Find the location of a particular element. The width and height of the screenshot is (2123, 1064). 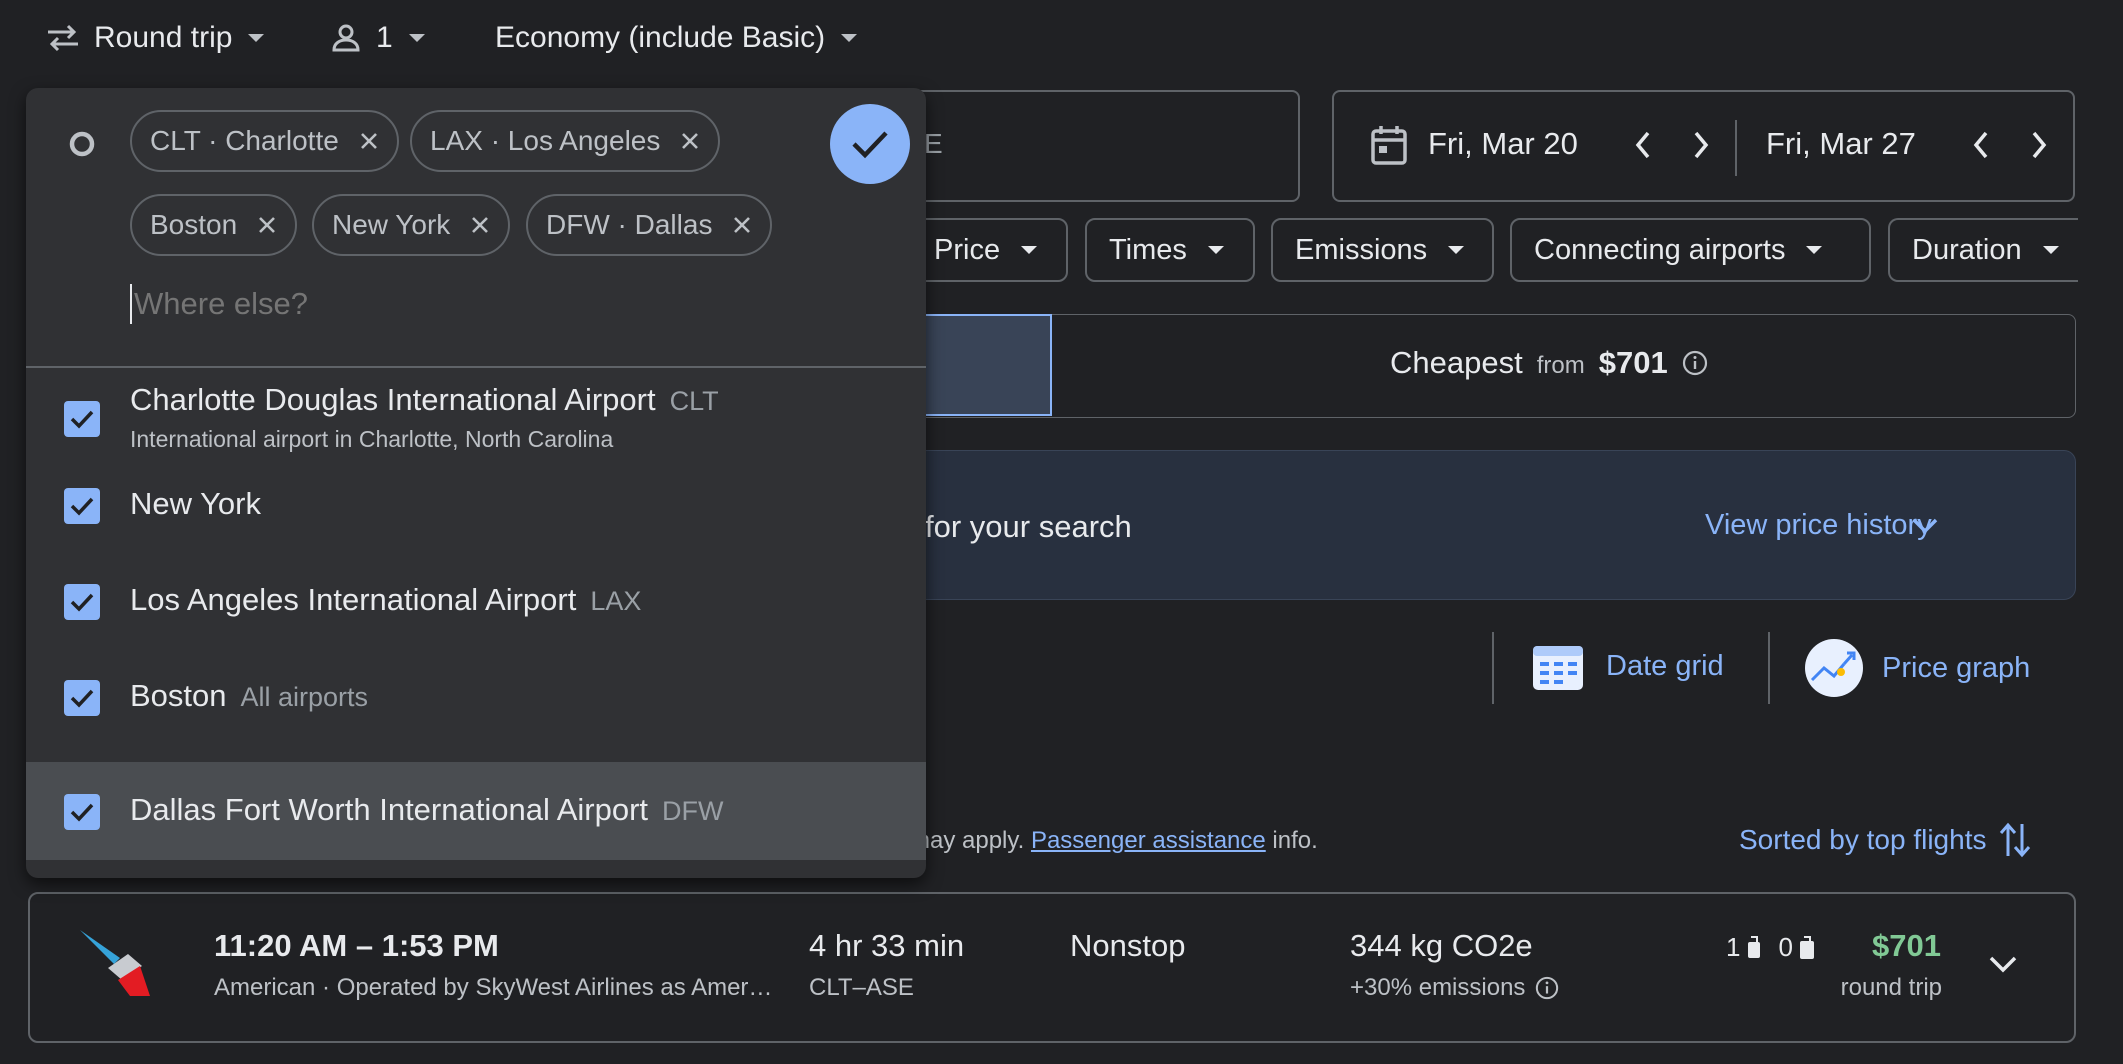

filter-times-label: Times is located at coordinates (1148, 249).